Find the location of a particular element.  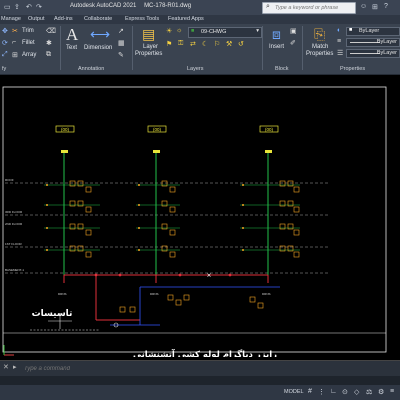

leader-icon: ↗ is located at coordinates (121, 31).